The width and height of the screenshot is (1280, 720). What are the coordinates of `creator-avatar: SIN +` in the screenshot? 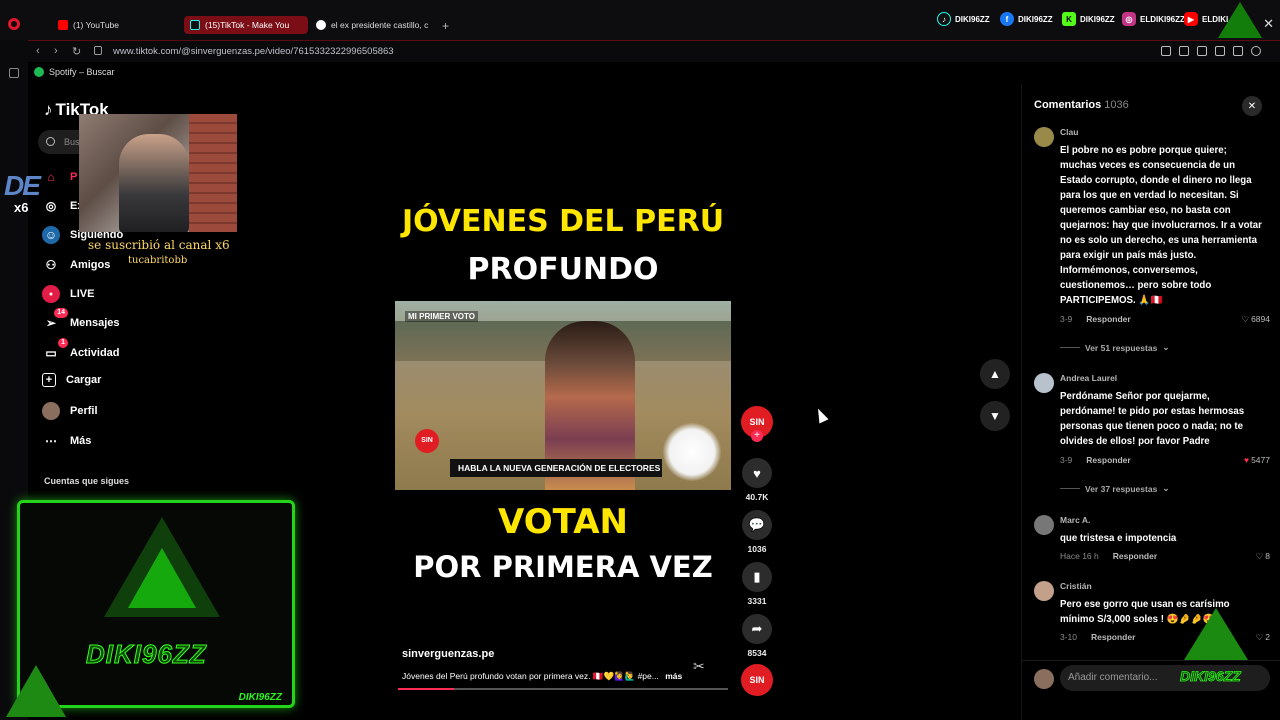 It's located at (757, 424).